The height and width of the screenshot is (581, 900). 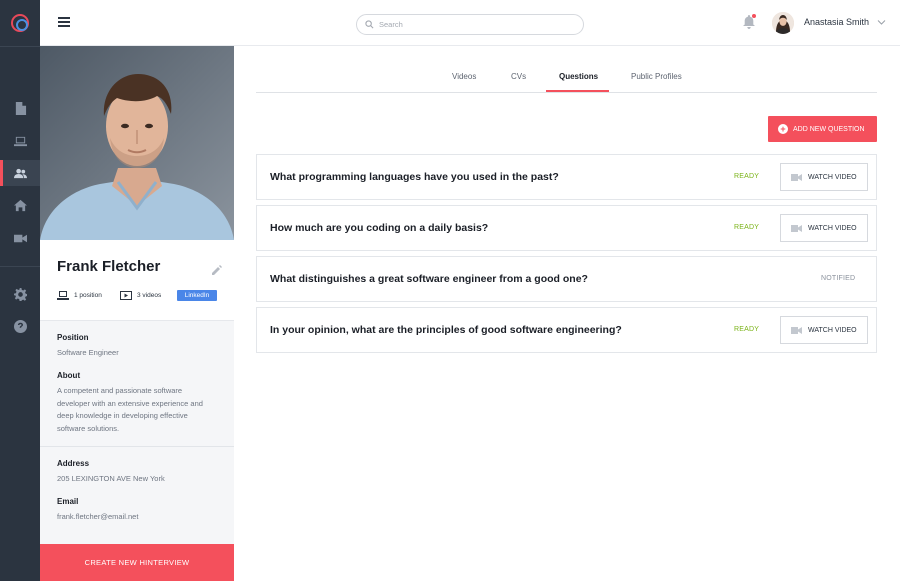 I want to click on videos-count: 3 videos, so click(x=140, y=295).